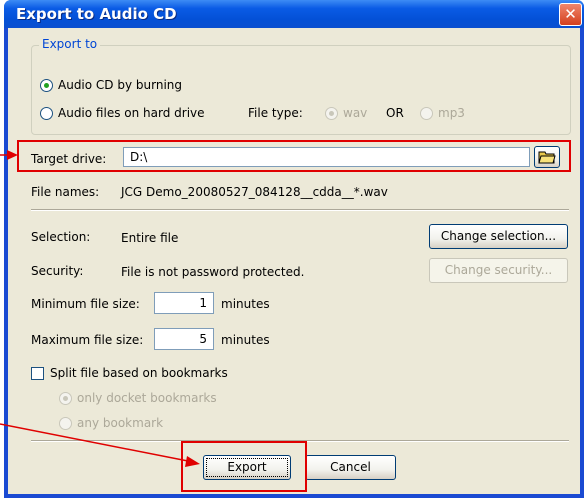 This screenshot has width=586, height=499. I want to click on annotation-arrow-export-line, so click(97, 443).